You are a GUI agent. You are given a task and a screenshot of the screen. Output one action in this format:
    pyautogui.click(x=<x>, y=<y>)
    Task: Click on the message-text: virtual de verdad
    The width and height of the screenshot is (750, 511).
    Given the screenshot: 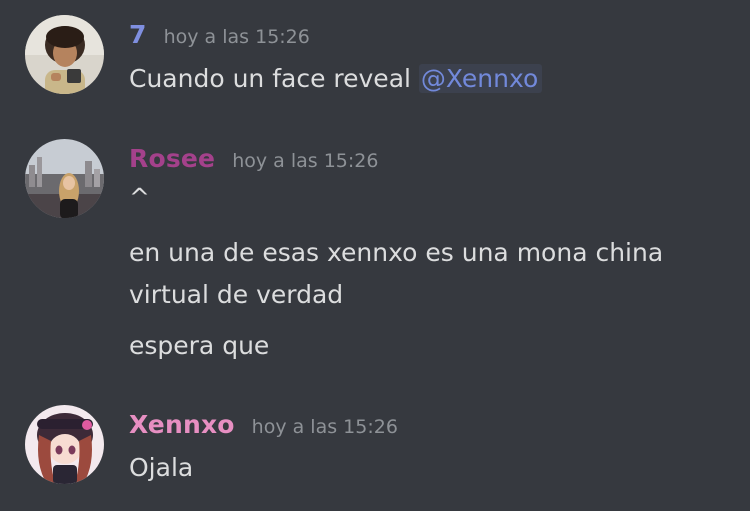 What is the action you would take?
    pyautogui.click(x=236, y=294)
    